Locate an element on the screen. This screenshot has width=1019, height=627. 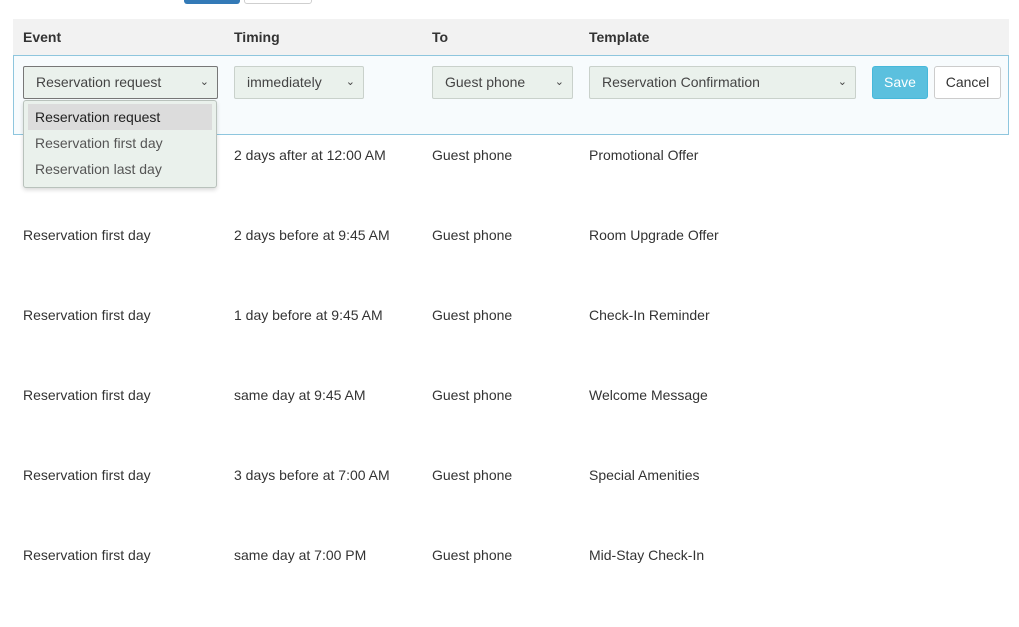
row-timing: 2 days before at 9:45 AM is located at coordinates (312, 235).